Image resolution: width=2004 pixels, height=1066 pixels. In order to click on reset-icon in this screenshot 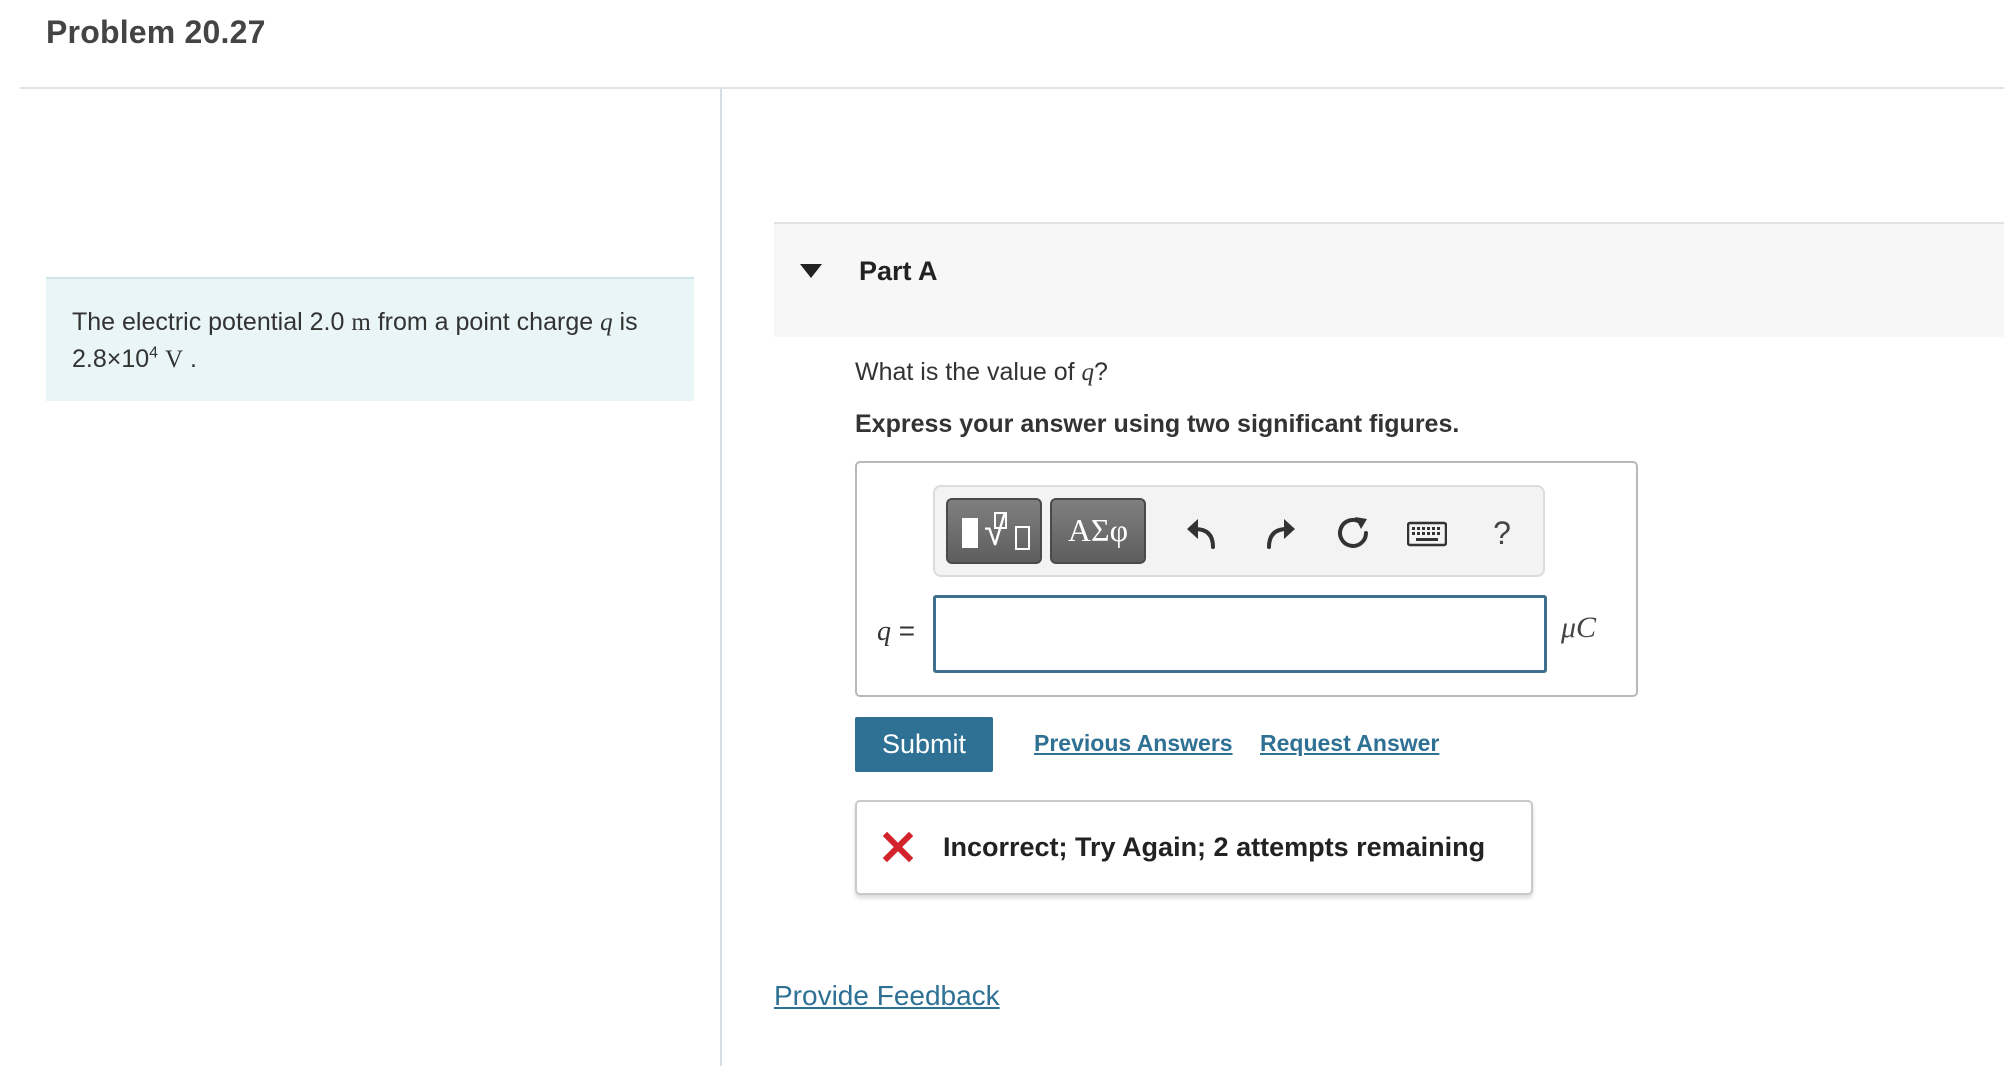, I will do `click(1353, 533)`.